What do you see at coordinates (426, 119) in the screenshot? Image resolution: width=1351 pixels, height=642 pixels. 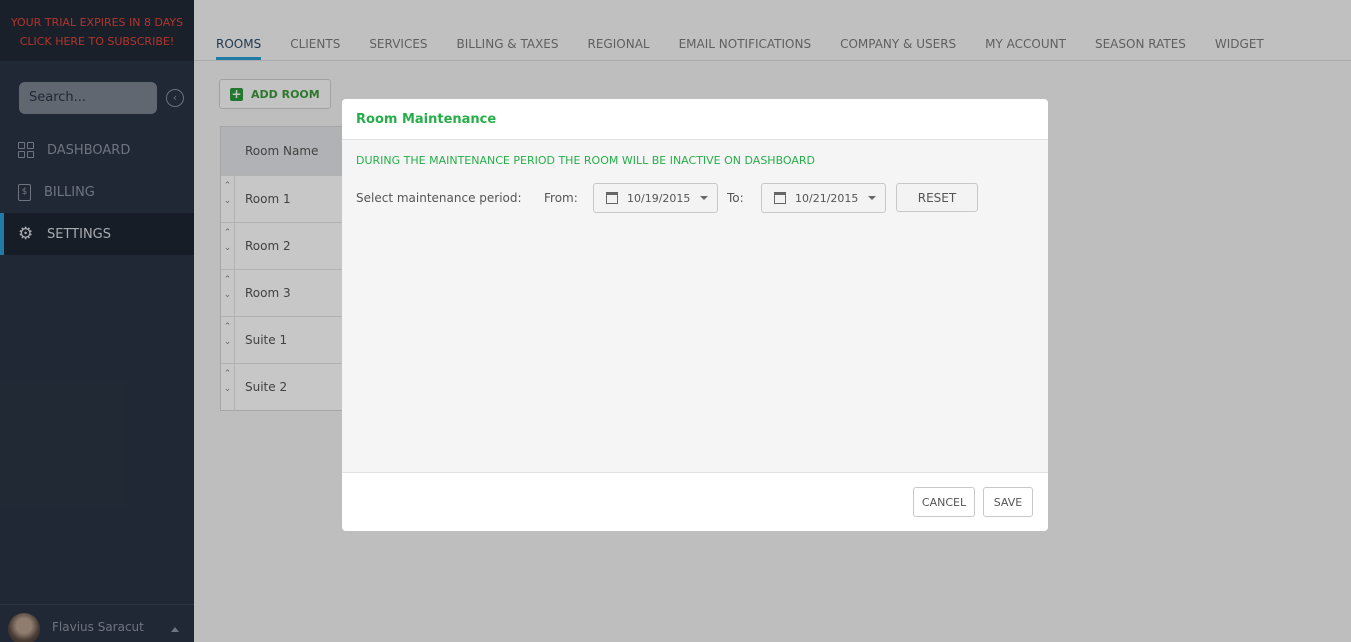 I see `dialog-title: Room Maintenance` at bounding box center [426, 119].